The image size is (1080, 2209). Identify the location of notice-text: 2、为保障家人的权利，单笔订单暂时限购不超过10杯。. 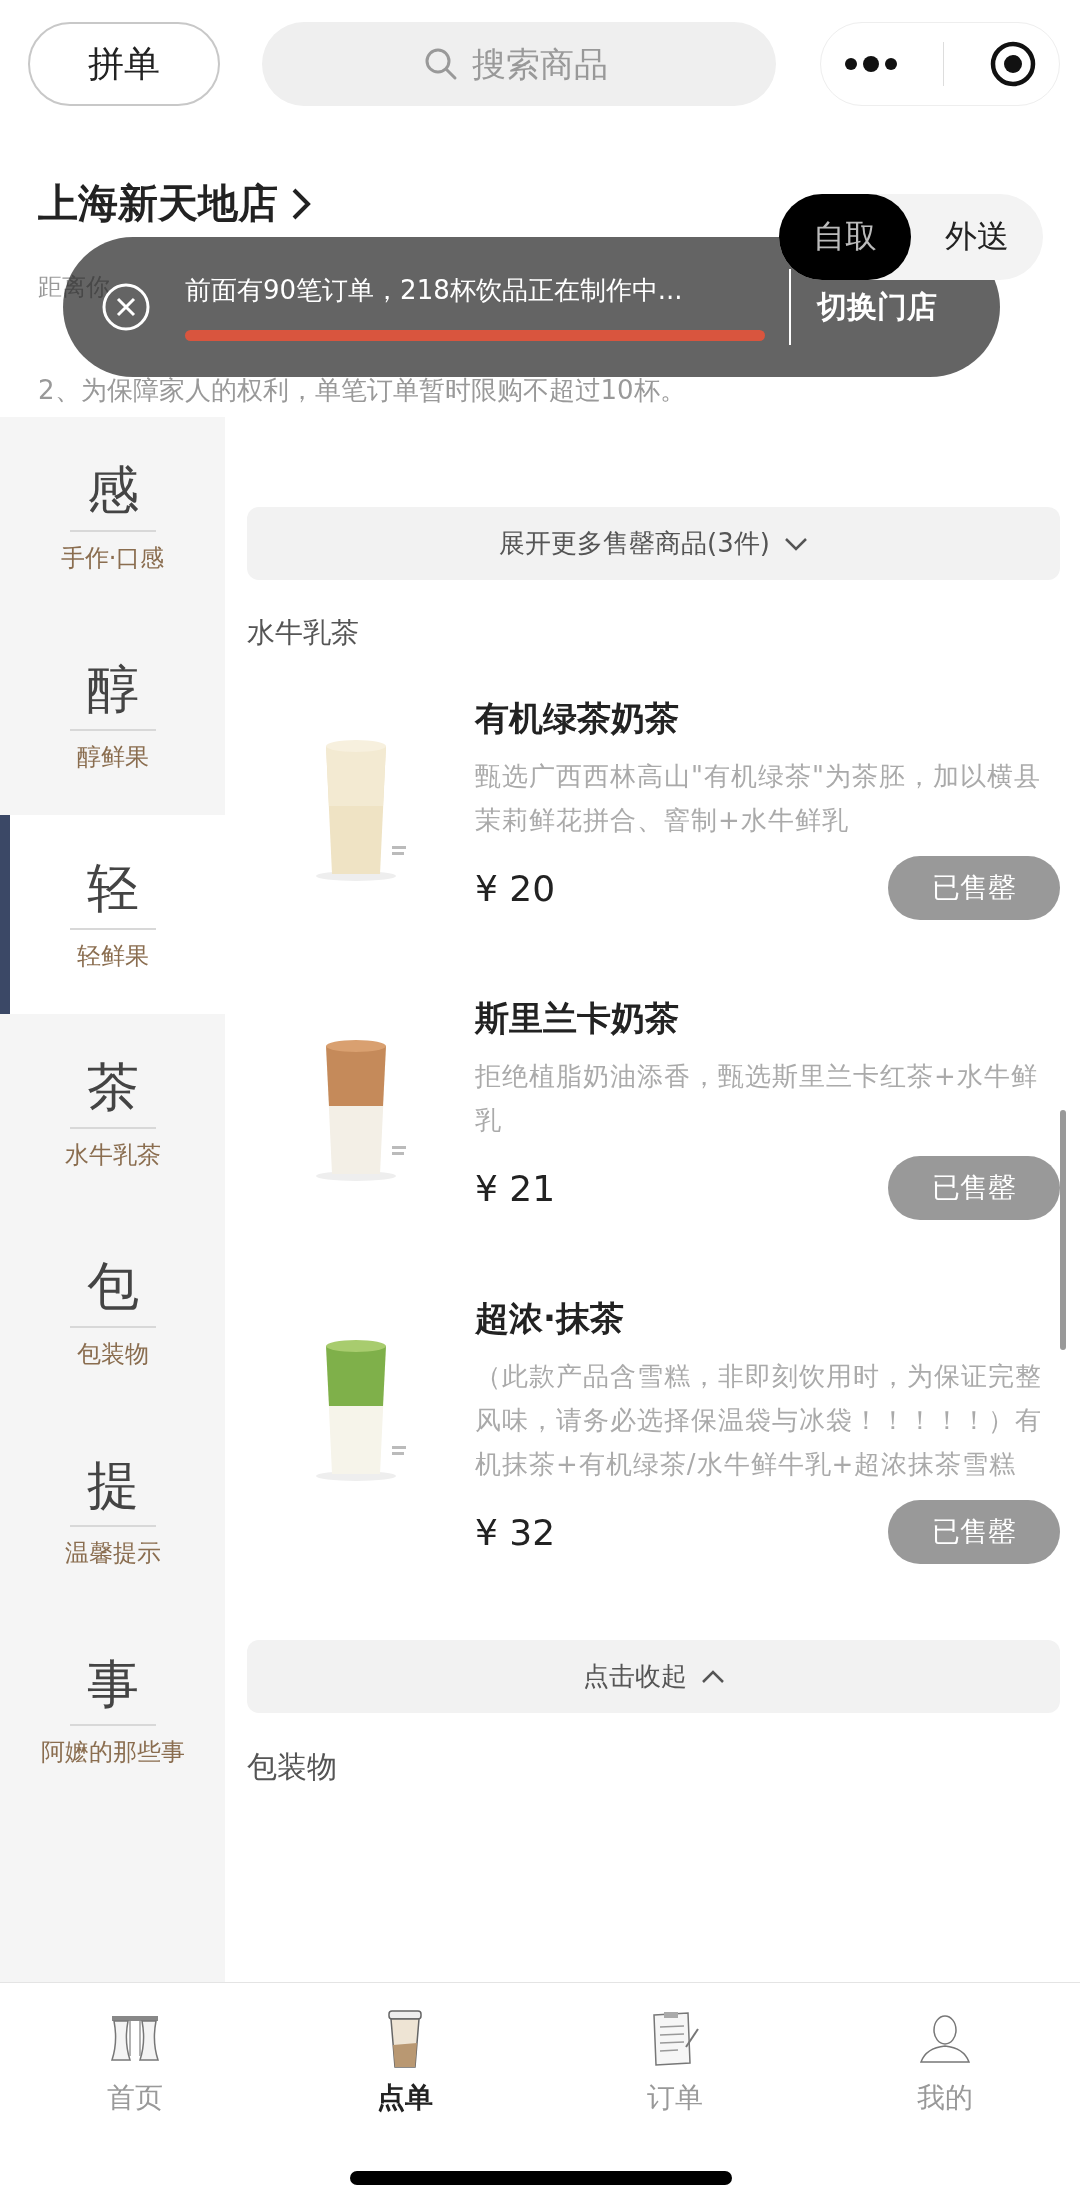
(362, 390).